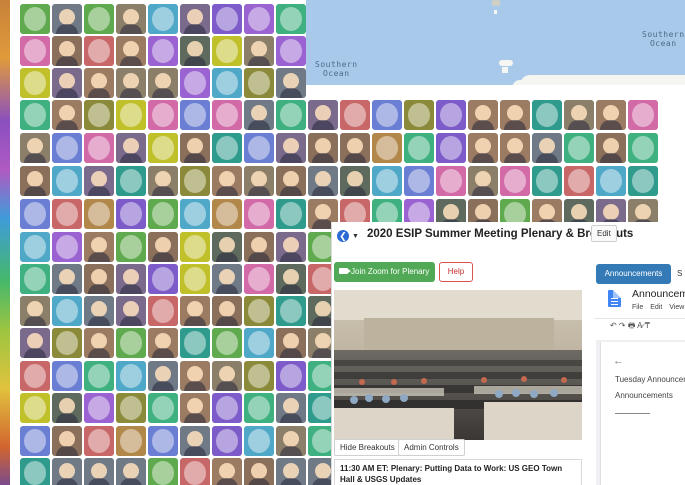 This screenshot has width=685, height=485. Describe the element at coordinates (604, 233) in the screenshot. I see `edit-button: Edit` at that location.